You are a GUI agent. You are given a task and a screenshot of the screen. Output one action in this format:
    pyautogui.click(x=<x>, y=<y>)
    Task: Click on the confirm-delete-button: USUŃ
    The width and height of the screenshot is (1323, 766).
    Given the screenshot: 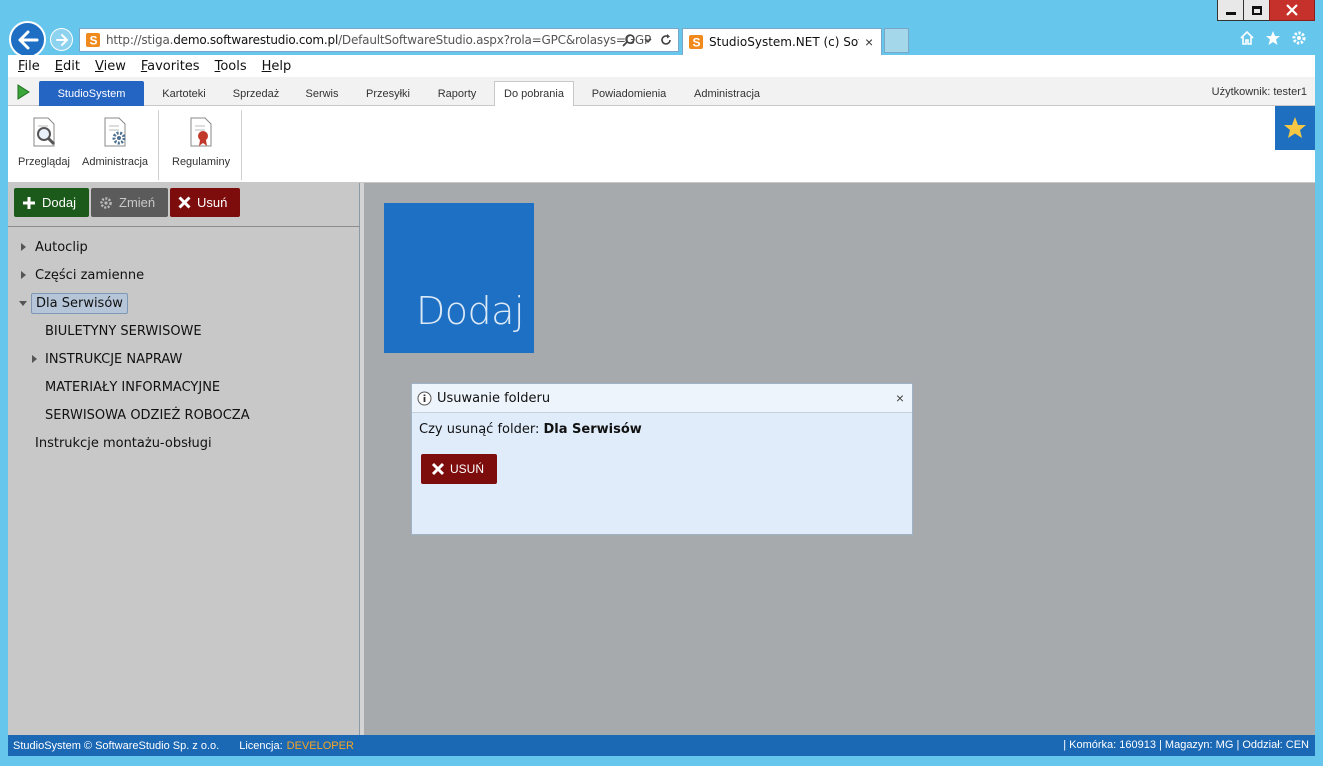 What is the action you would take?
    pyautogui.click(x=459, y=469)
    